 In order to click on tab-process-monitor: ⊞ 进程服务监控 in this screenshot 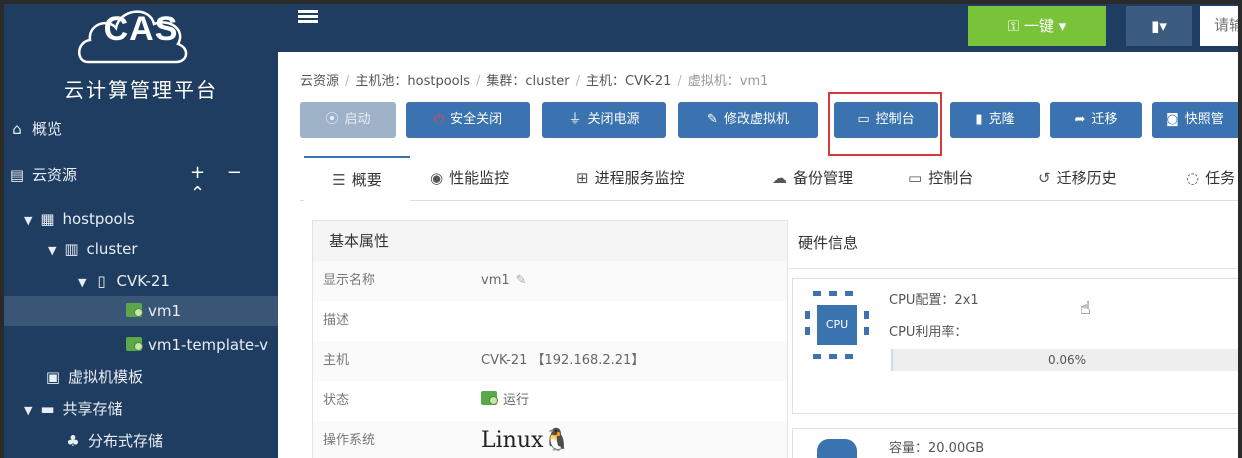, I will do `click(630, 178)`.